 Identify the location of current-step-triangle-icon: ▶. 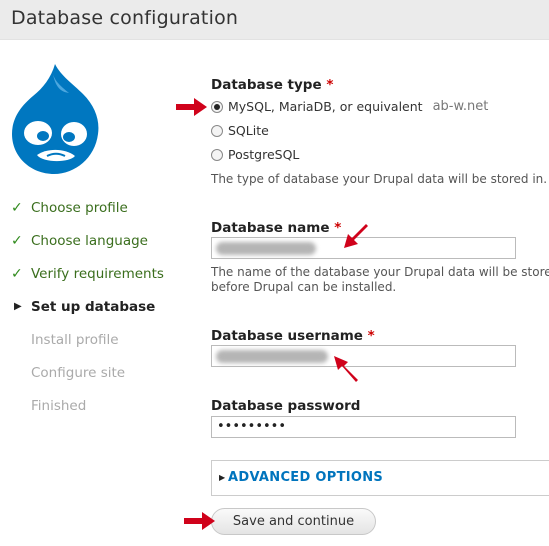
(18, 306).